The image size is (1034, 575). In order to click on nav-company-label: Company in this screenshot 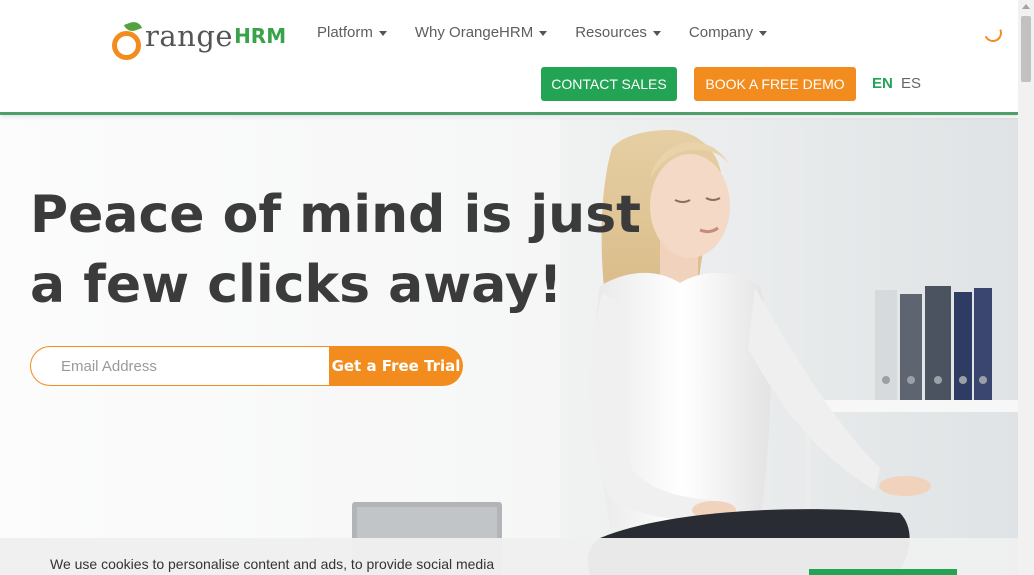, I will do `click(721, 32)`.